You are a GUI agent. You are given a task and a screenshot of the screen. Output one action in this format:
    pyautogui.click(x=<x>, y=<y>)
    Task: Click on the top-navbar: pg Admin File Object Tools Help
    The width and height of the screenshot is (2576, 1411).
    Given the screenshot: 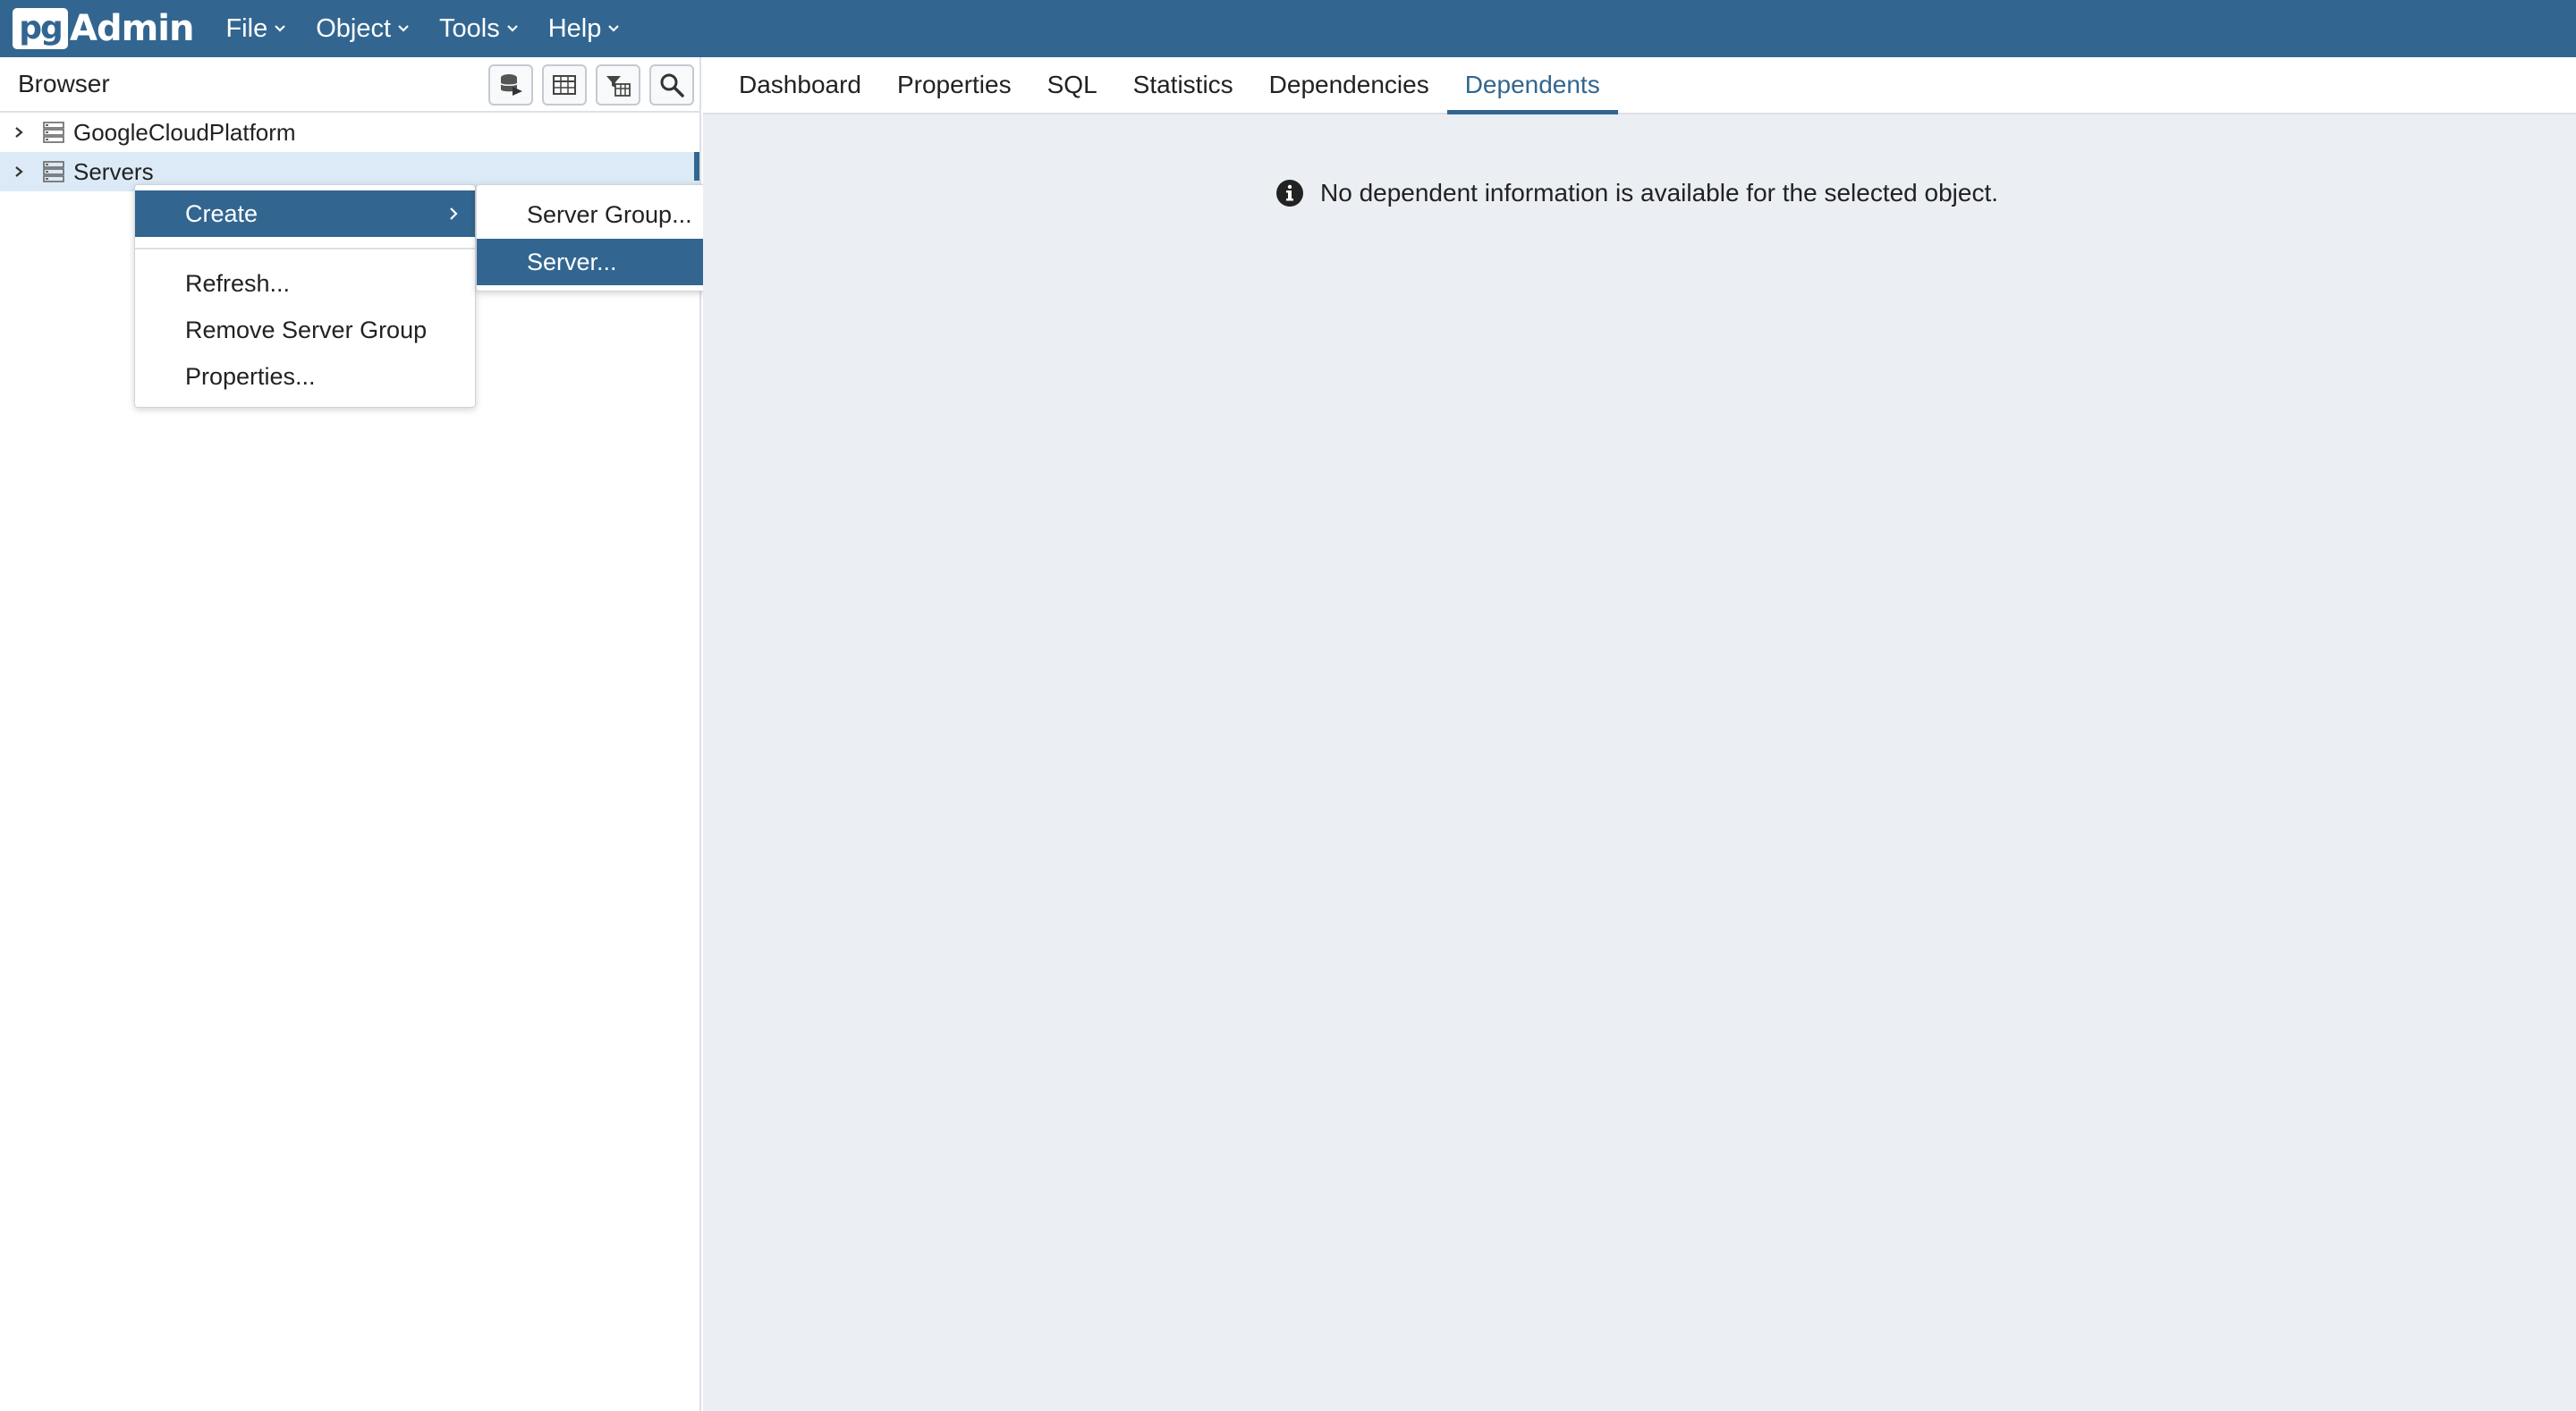 What is the action you would take?
    pyautogui.click(x=1288, y=28)
    